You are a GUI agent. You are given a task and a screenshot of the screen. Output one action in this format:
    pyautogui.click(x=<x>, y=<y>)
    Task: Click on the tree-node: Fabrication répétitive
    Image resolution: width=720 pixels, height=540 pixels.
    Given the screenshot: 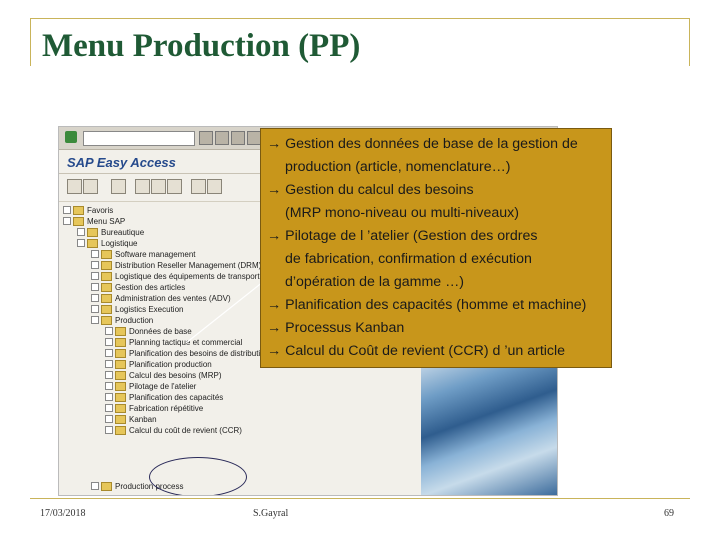 What is the action you would take?
    pyautogui.click(x=154, y=408)
    